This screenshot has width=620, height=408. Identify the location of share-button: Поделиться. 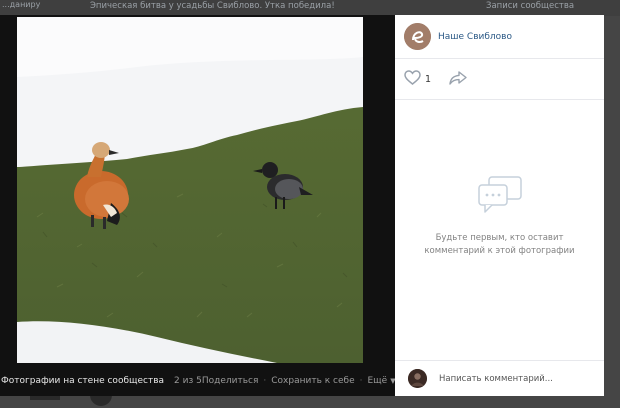
(230, 381).